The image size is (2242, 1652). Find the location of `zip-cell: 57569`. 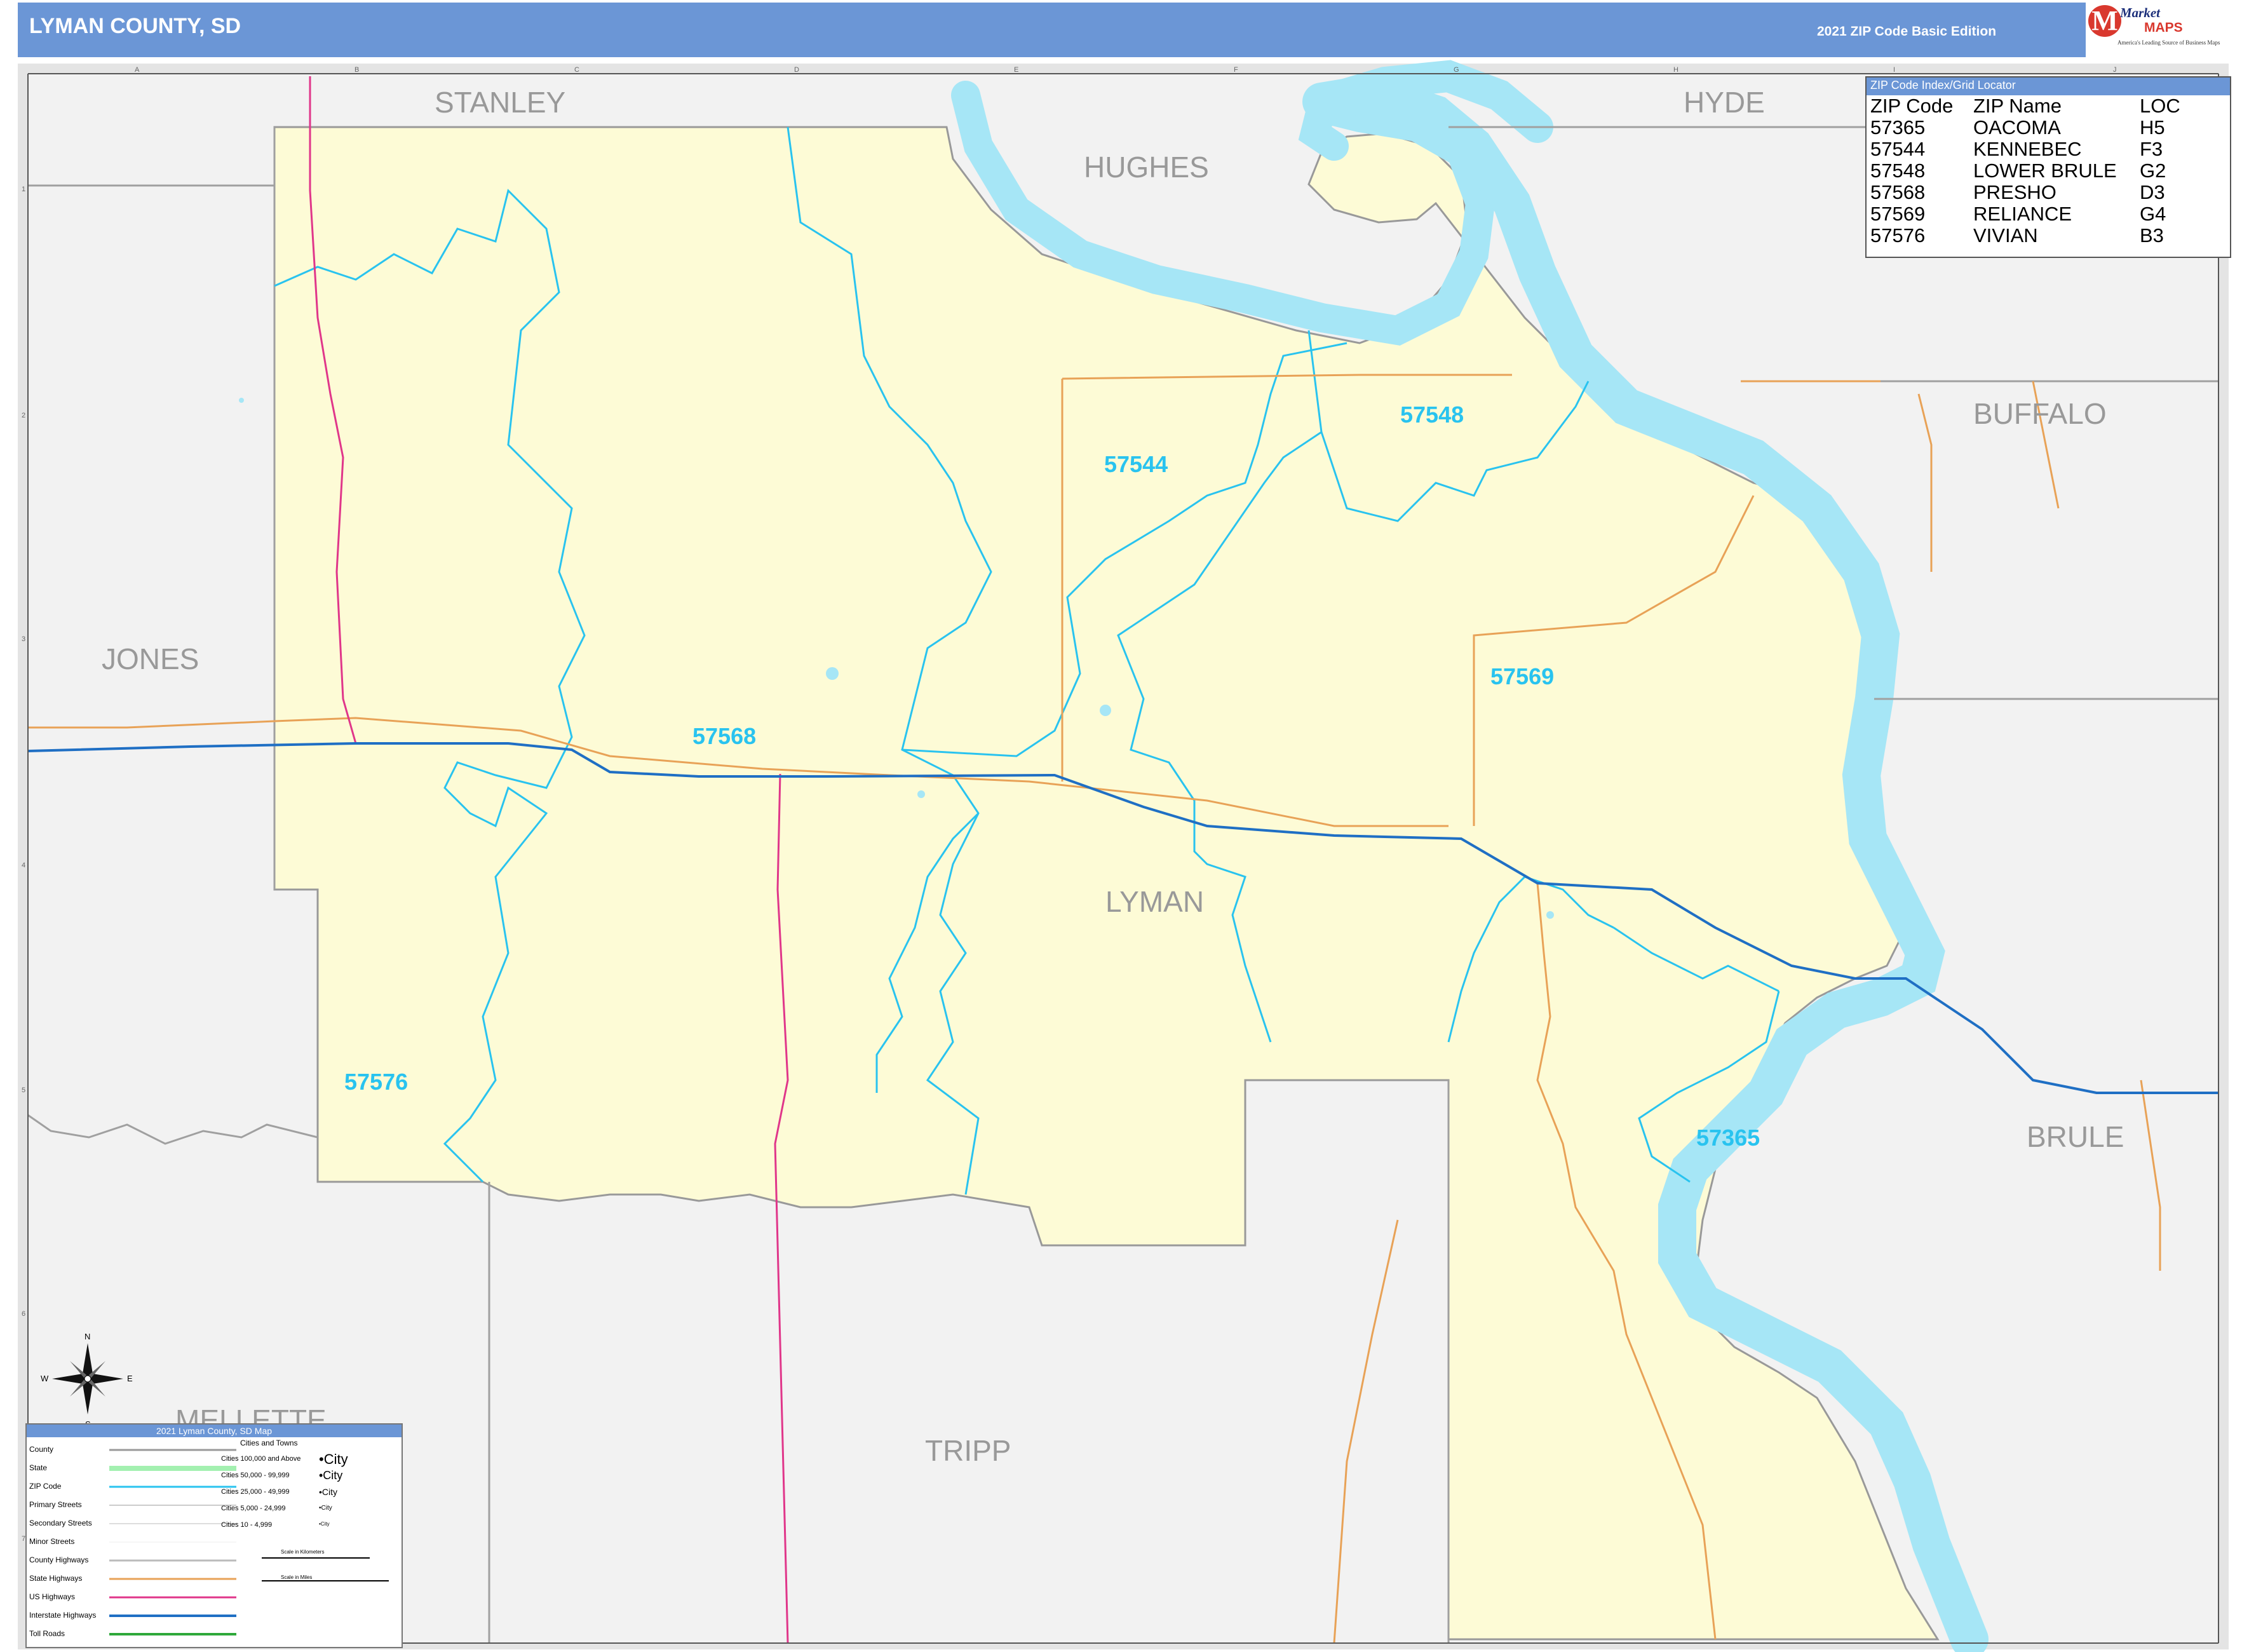

zip-cell: 57569 is located at coordinates (1898, 214).